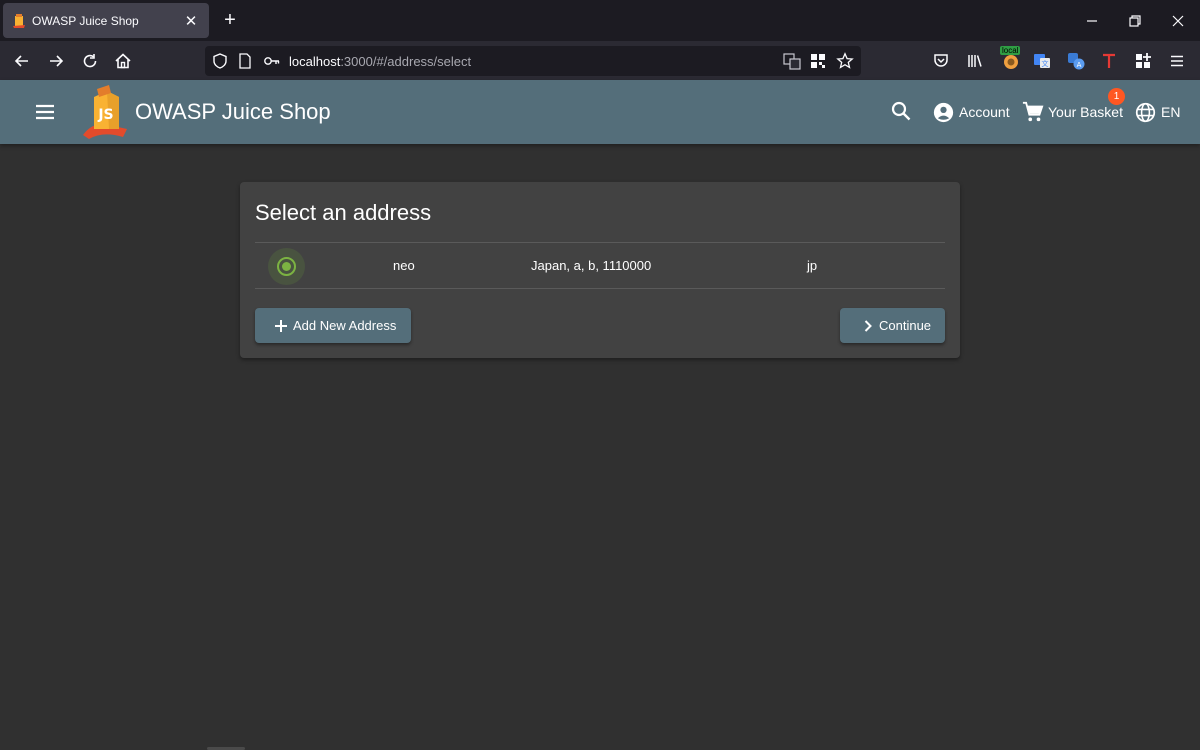 This screenshot has height=750, width=1200. What do you see at coordinates (272, 61) in the screenshot?
I see `key-icon` at bounding box center [272, 61].